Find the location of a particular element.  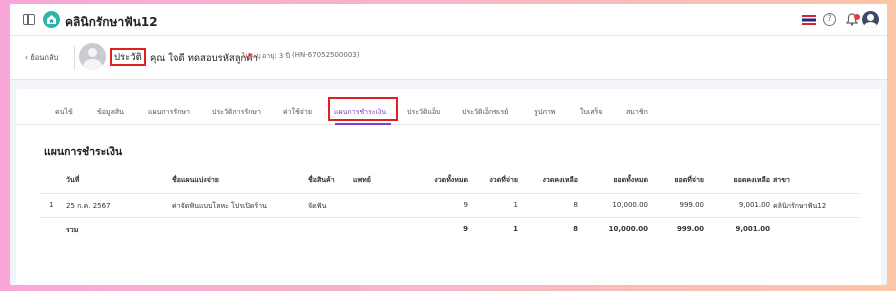

back-button: ‹ ย้อนกลับ is located at coordinates (41, 58).